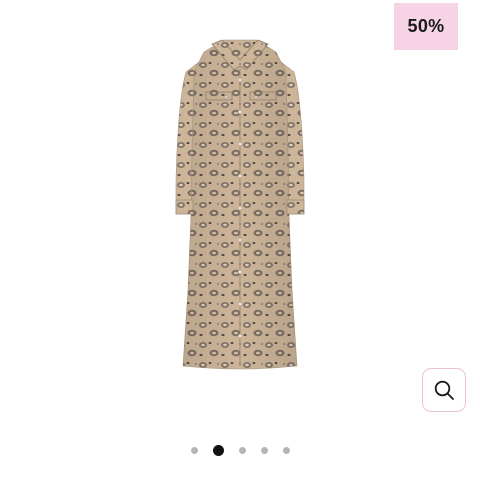 This screenshot has width=480, height=480. I want to click on zoom-button, so click(444, 390).